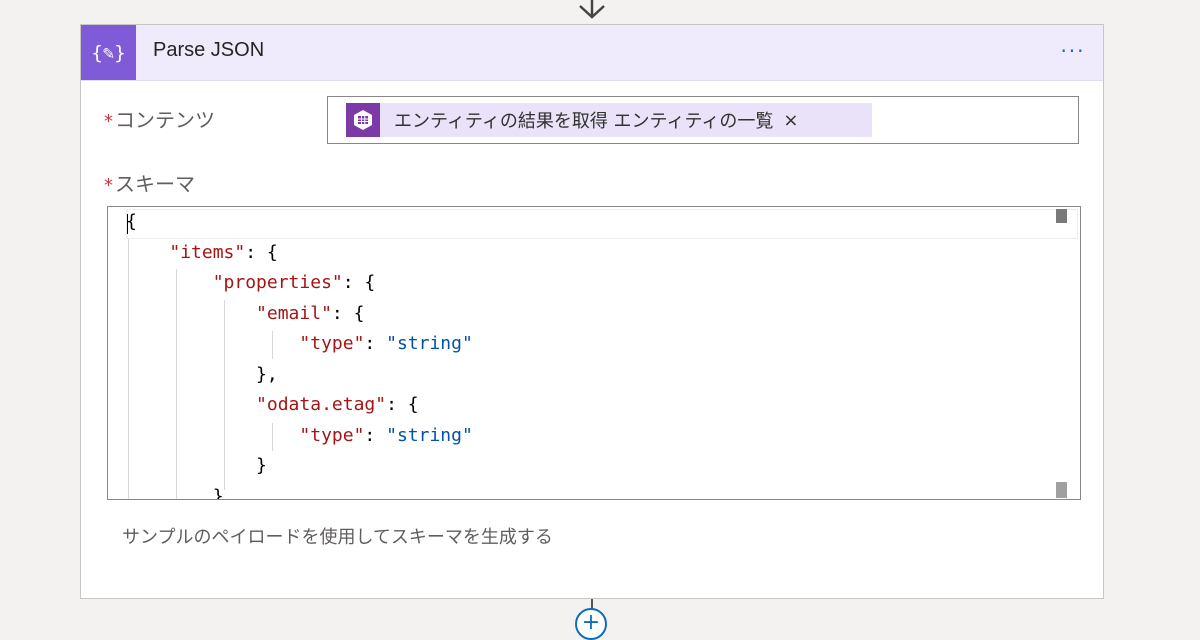  What do you see at coordinates (155, 184) in the screenshot?
I see `schema-label-text: スキーマ` at bounding box center [155, 184].